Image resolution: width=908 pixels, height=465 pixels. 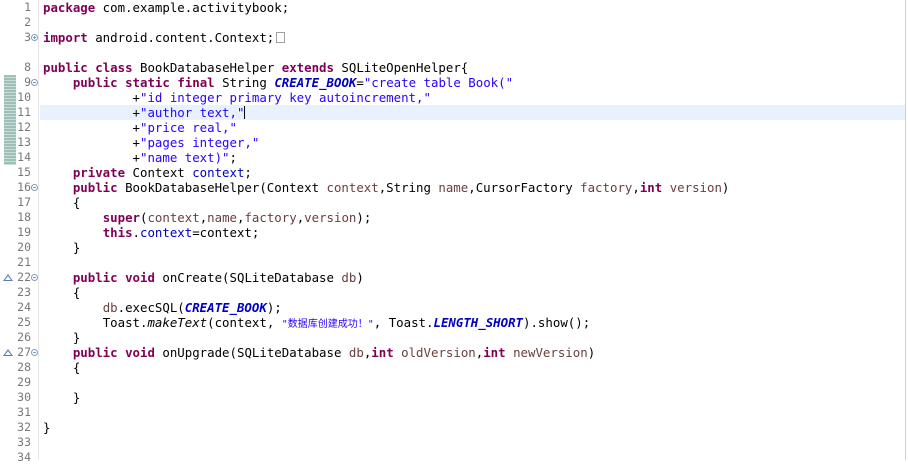 What do you see at coordinates (76, 292) in the screenshot?
I see `code-text: {` at bounding box center [76, 292].